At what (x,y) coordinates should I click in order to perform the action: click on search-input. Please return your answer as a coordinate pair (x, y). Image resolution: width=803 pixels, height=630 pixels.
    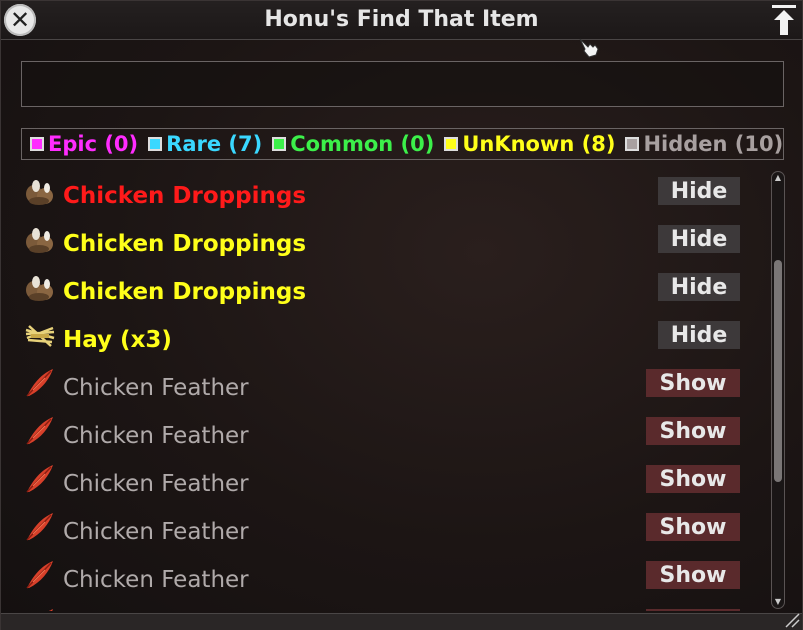
    Looking at the image, I should click on (402, 84).